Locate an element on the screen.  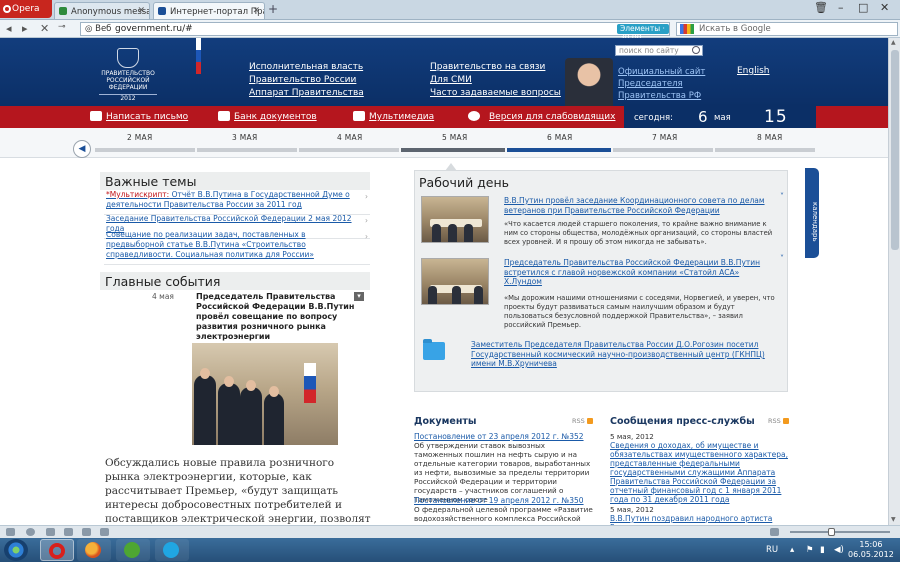
today-label: сегодня: is located at coordinates (653, 118).